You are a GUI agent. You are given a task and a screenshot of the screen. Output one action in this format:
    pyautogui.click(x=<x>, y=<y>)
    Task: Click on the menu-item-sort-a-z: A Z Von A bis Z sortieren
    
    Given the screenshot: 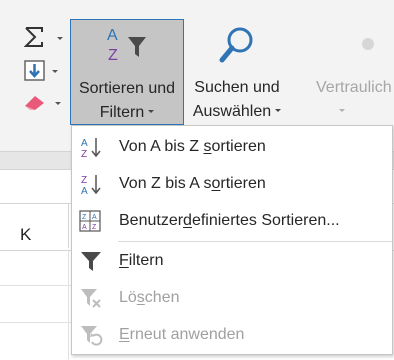 What is the action you would take?
    pyautogui.click(x=232, y=147)
    